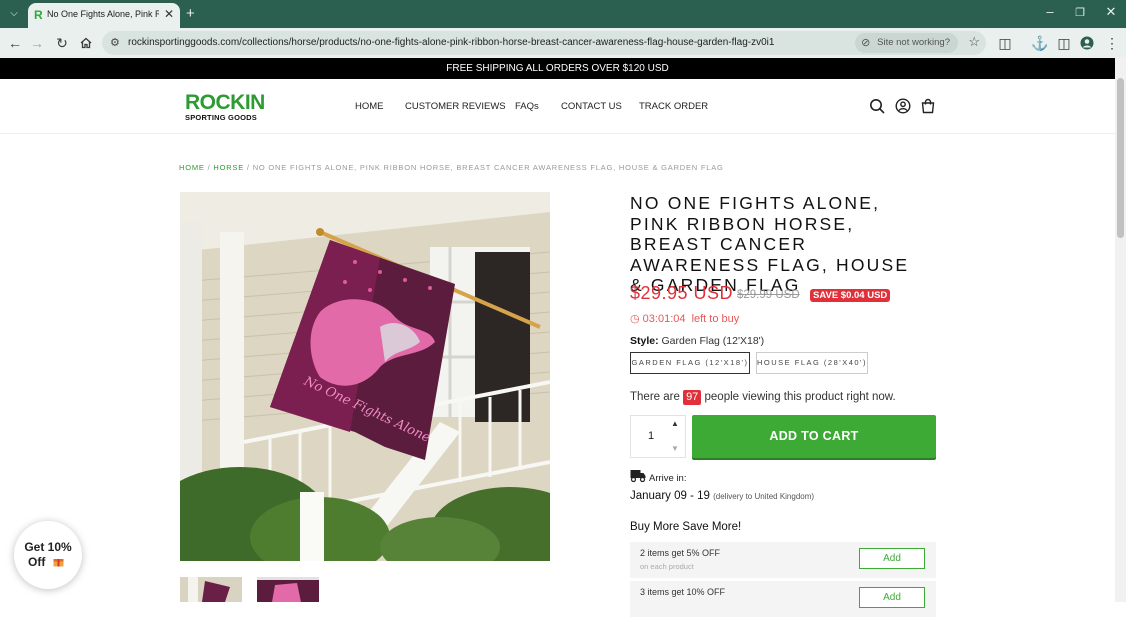 The height and width of the screenshot is (617, 1126). I want to click on clock-icon: ◷, so click(635, 319).